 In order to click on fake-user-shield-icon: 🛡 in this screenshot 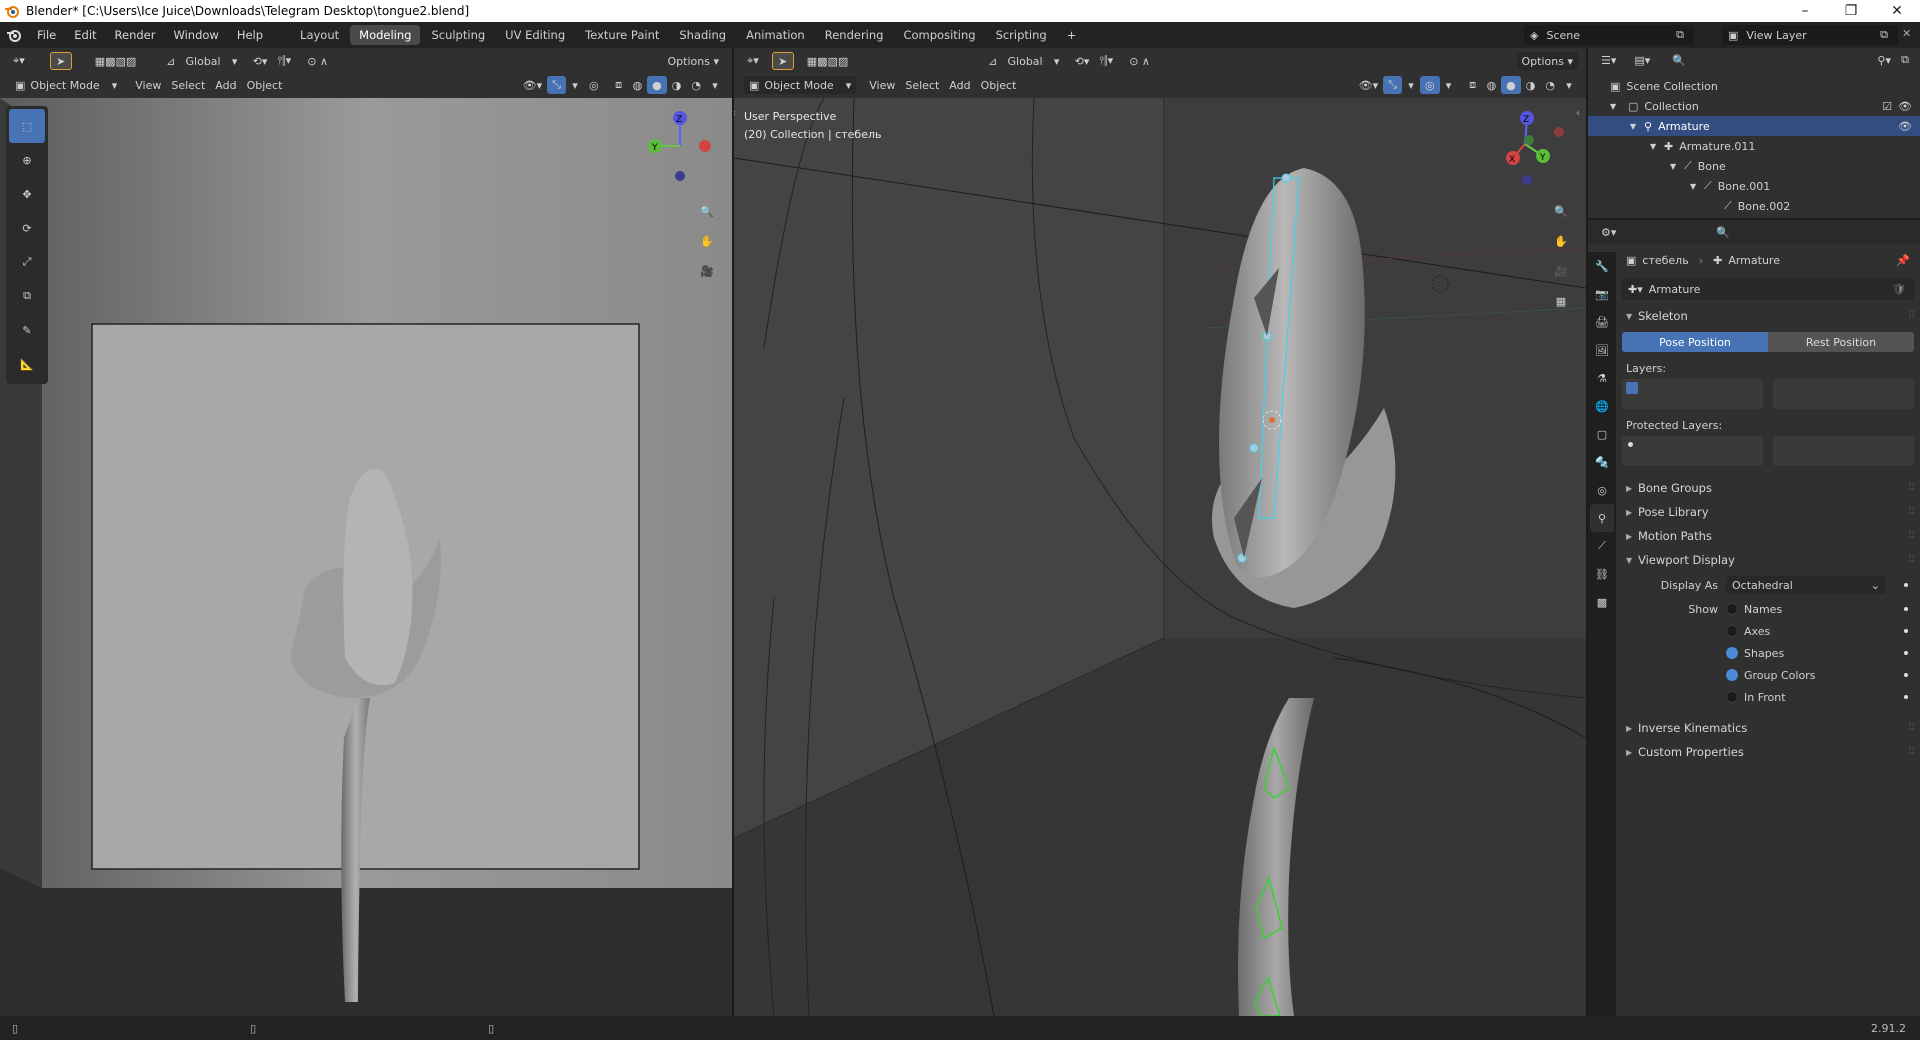, I will do `click(1899, 289)`.